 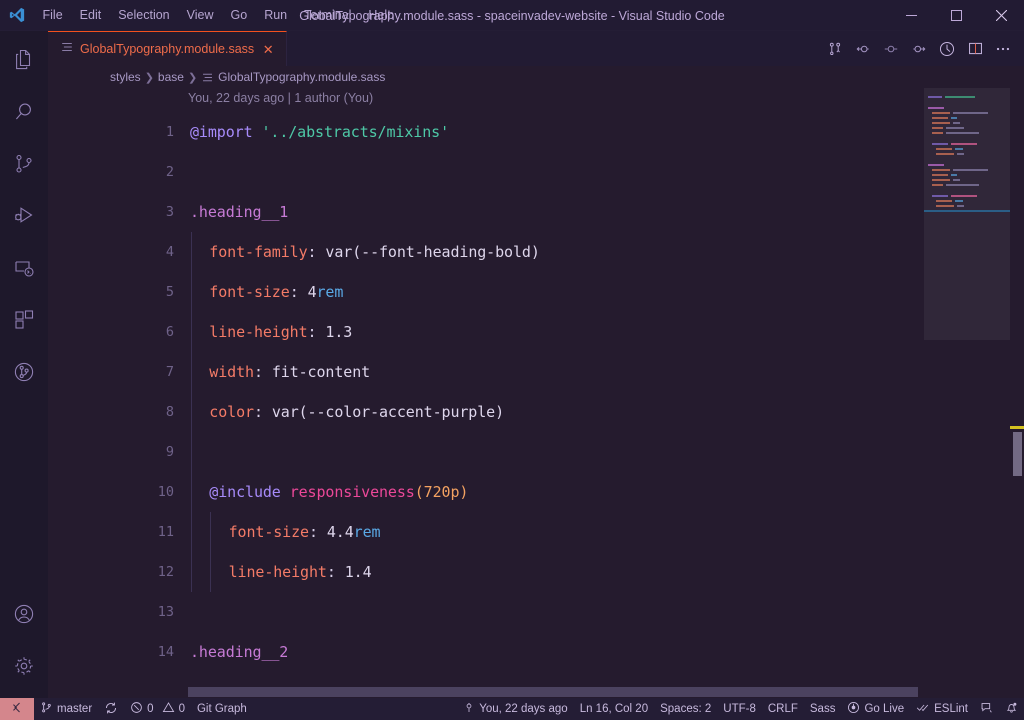 What do you see at coordinates (536, 332) in the screenshot?
I see `code-line: 6 line-height: 1.3` at bounding box center [536, 332].